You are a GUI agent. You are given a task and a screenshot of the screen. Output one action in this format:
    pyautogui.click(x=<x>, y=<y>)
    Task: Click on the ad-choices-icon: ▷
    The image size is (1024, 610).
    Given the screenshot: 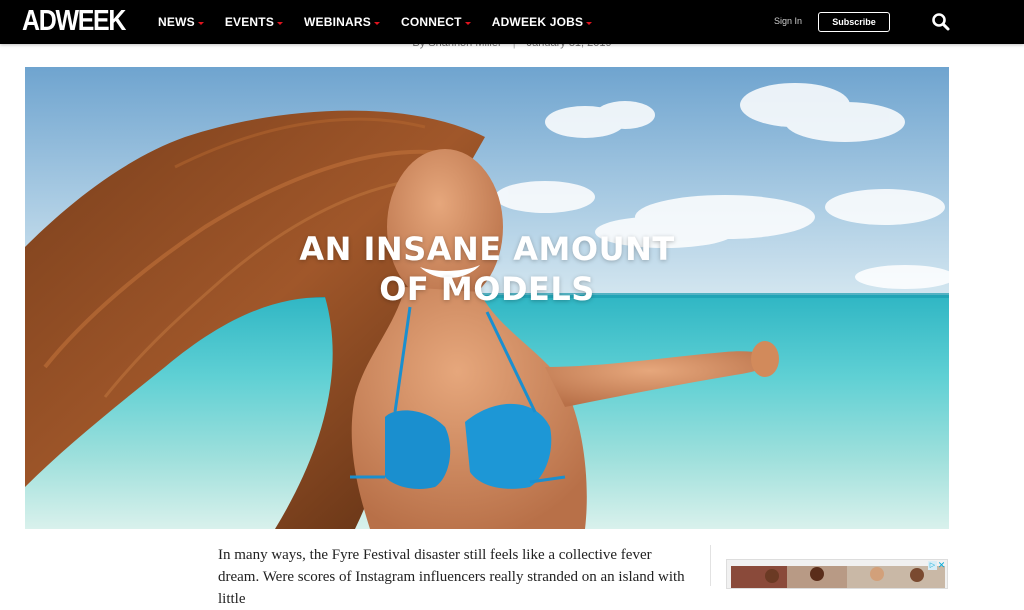 What is the action you would take?
    pyautogui.click(x=932, y=565)
    